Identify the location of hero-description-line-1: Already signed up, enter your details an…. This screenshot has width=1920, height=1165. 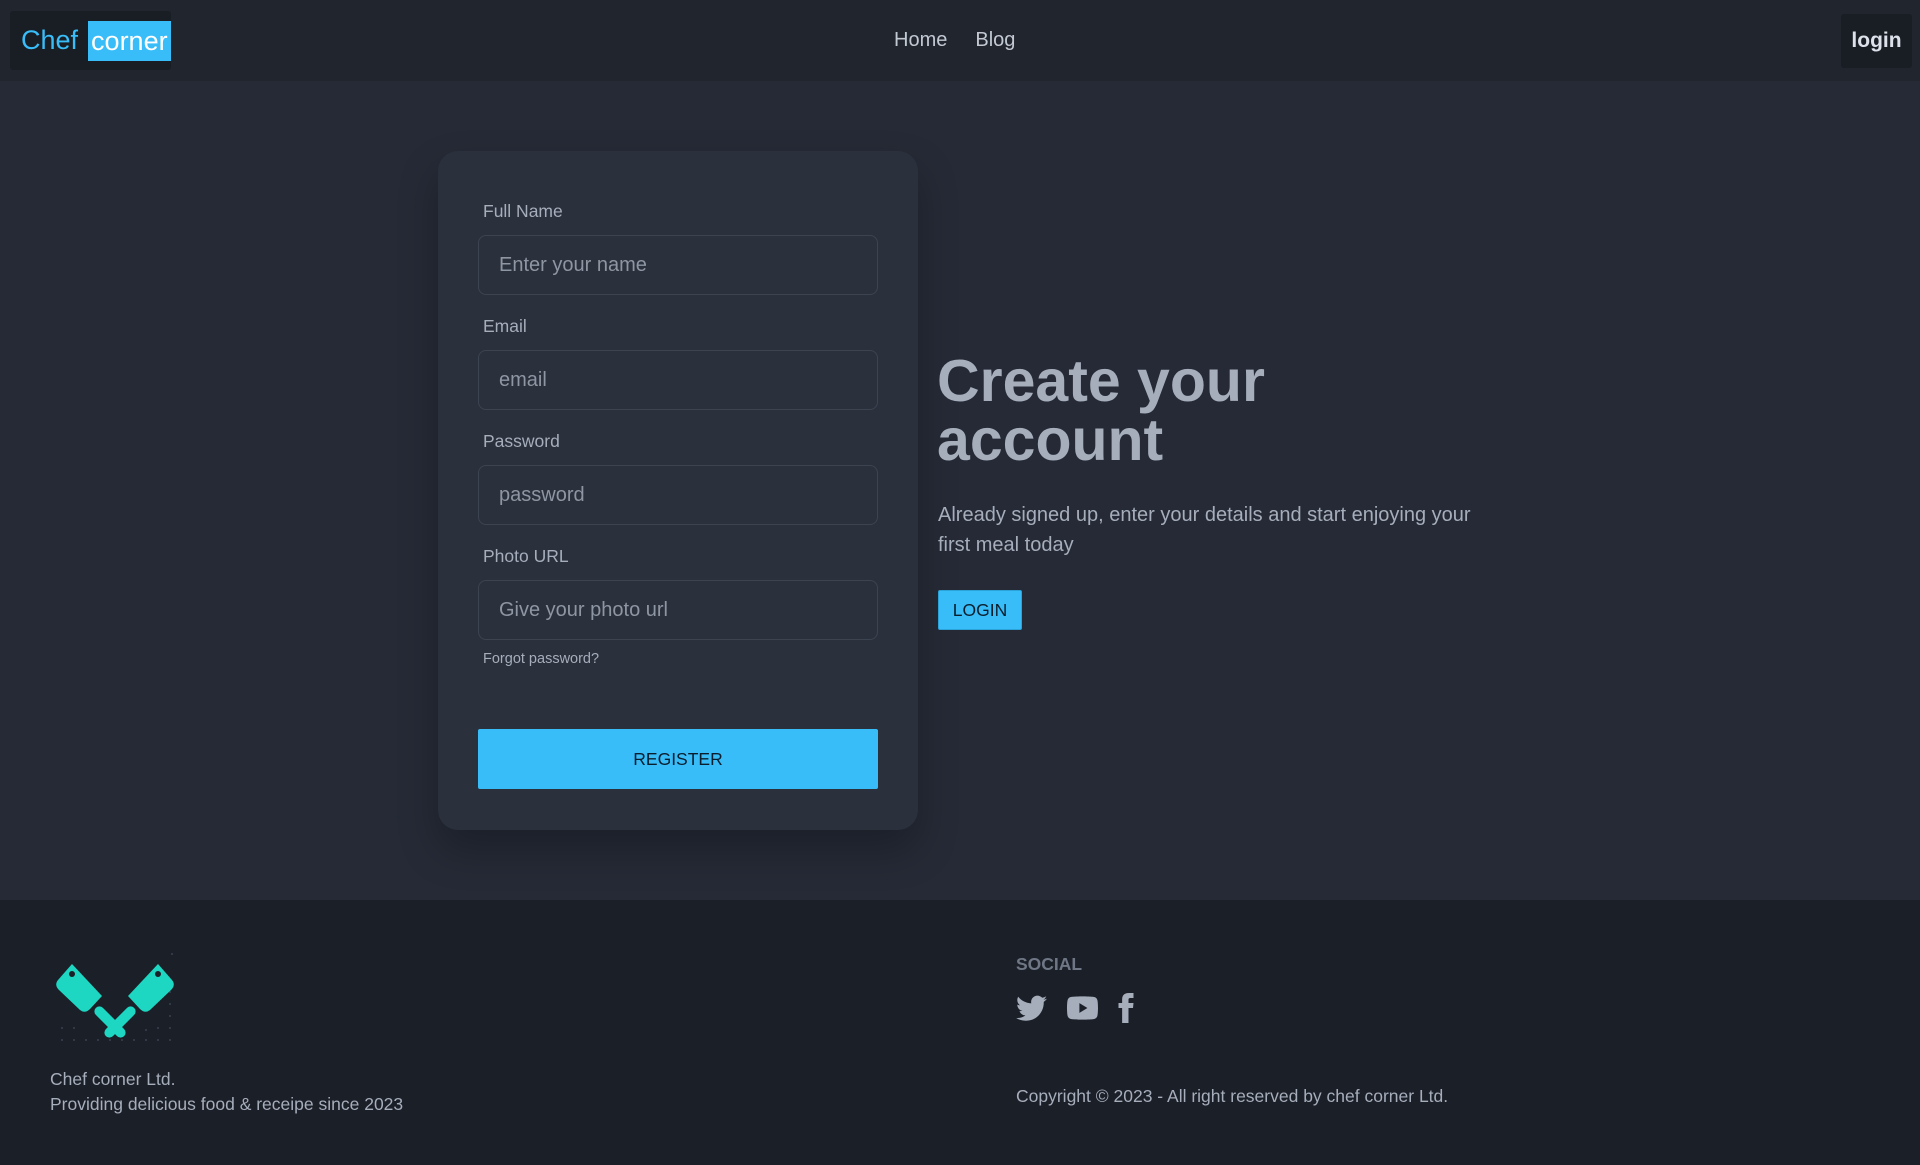
(1204, 515).